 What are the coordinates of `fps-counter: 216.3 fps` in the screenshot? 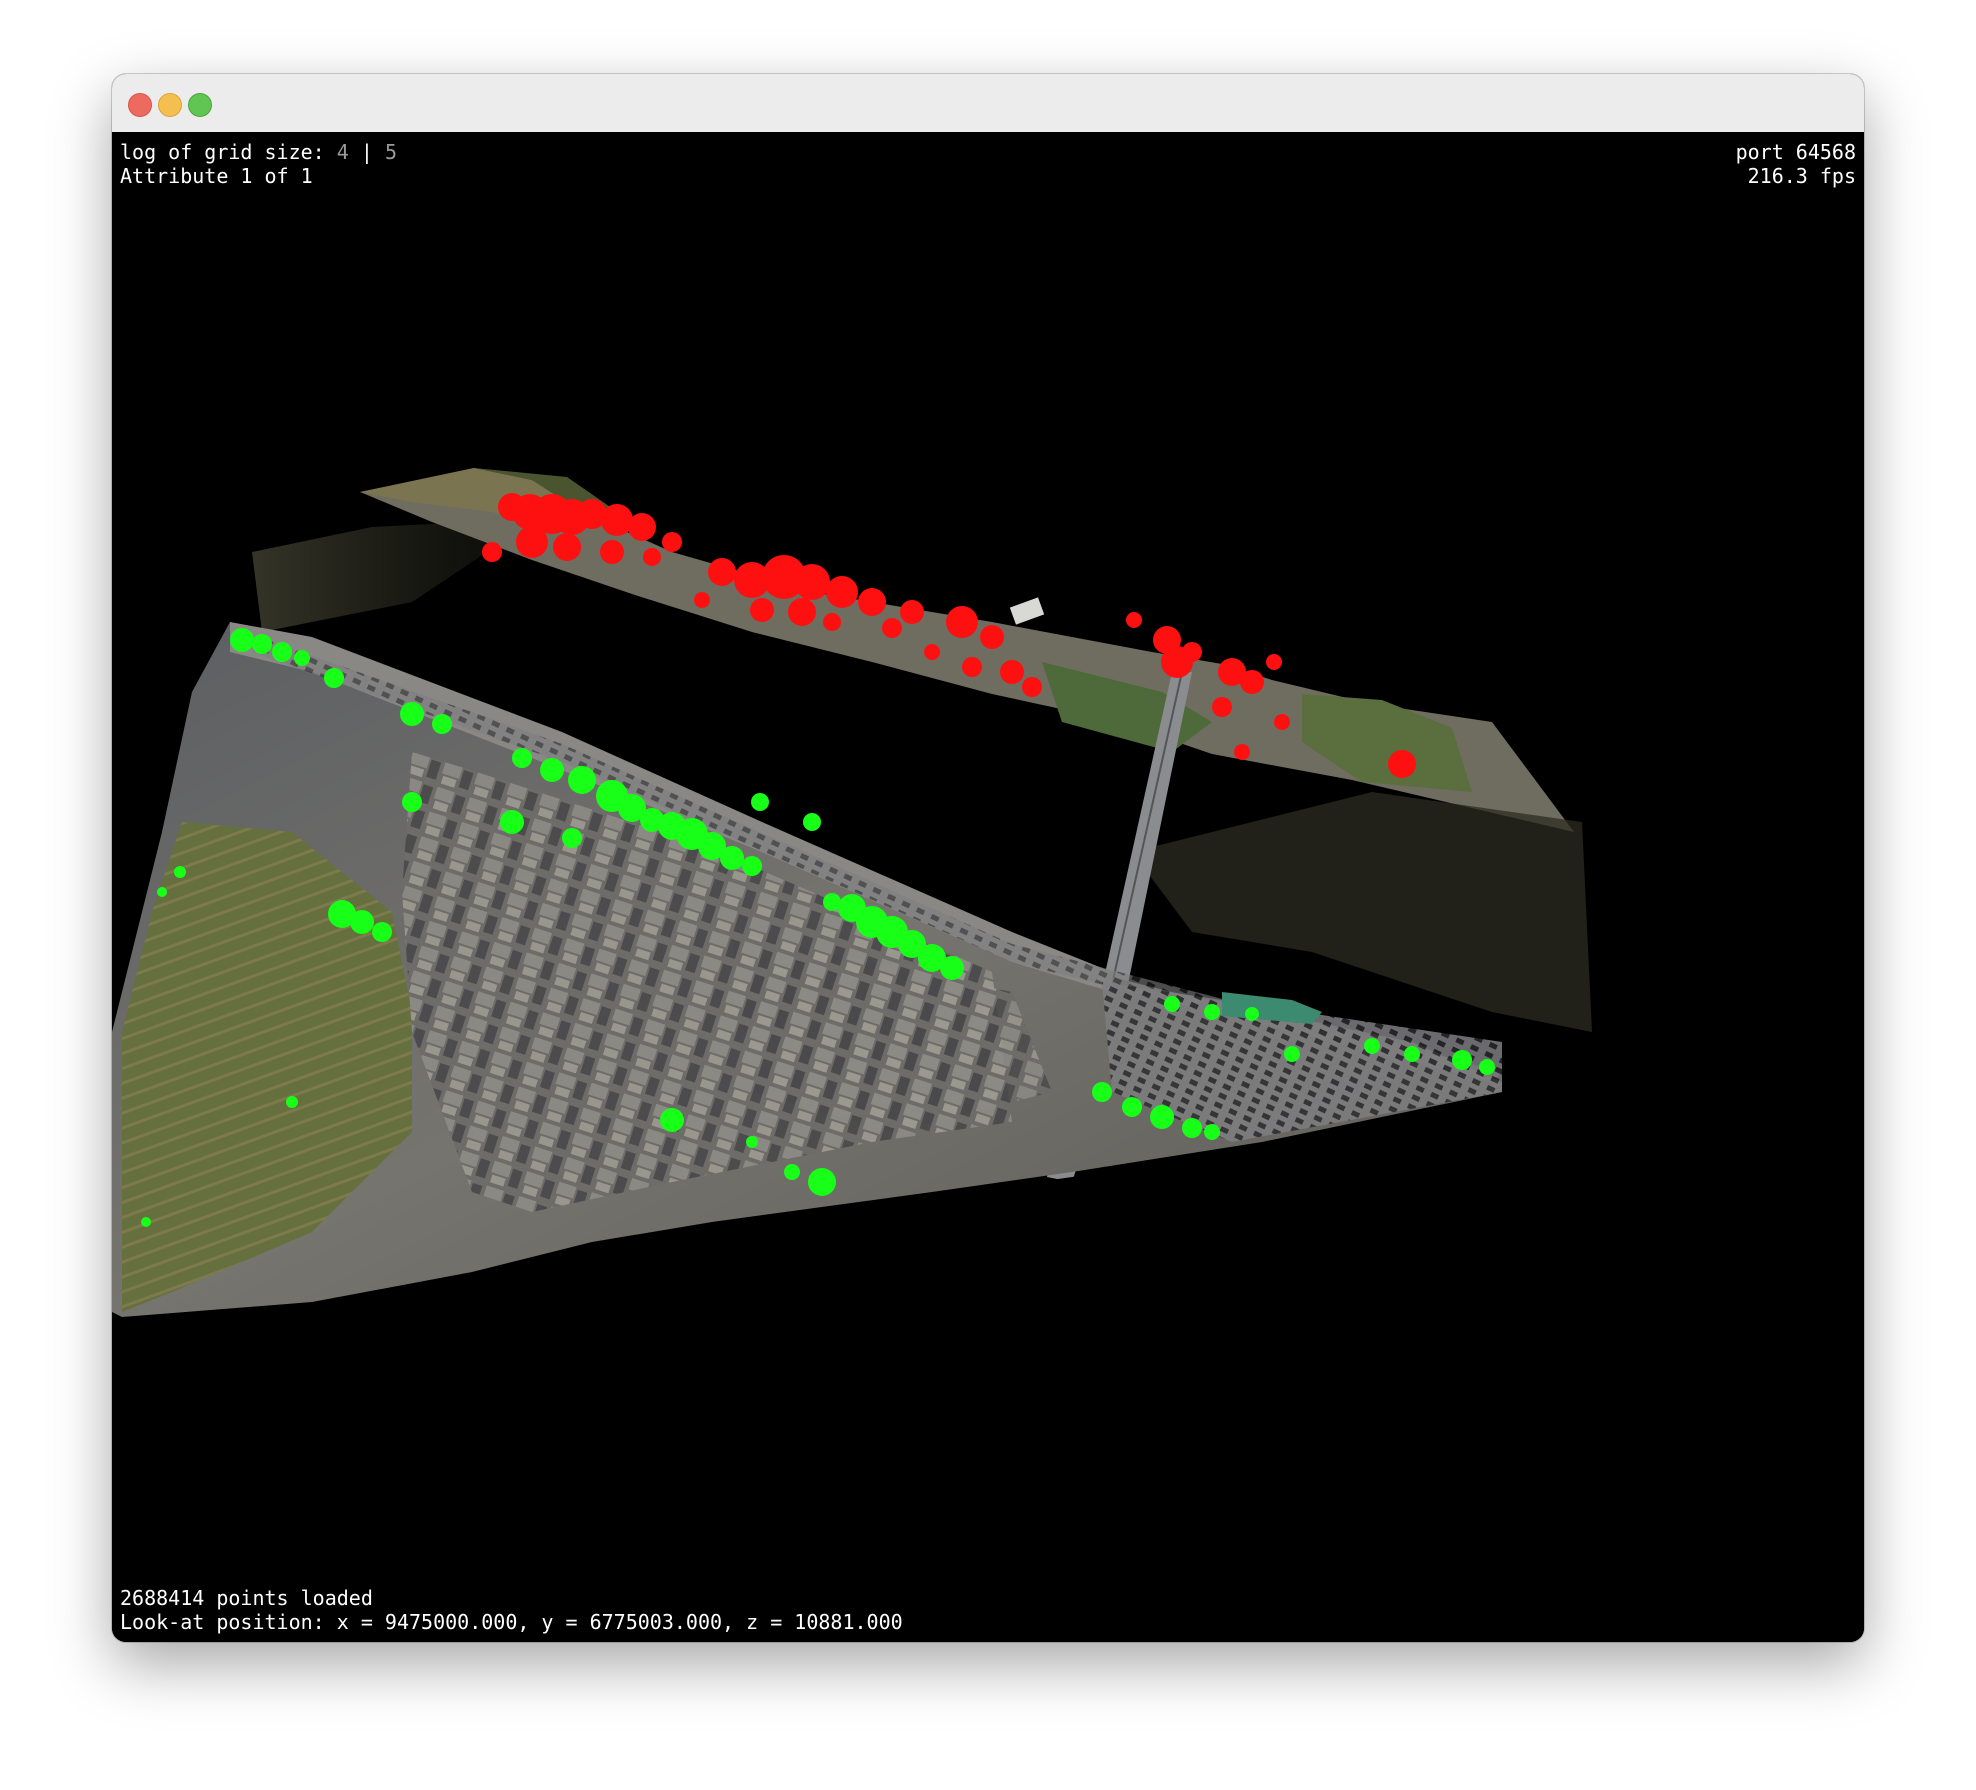 It's located at (1801, 176).